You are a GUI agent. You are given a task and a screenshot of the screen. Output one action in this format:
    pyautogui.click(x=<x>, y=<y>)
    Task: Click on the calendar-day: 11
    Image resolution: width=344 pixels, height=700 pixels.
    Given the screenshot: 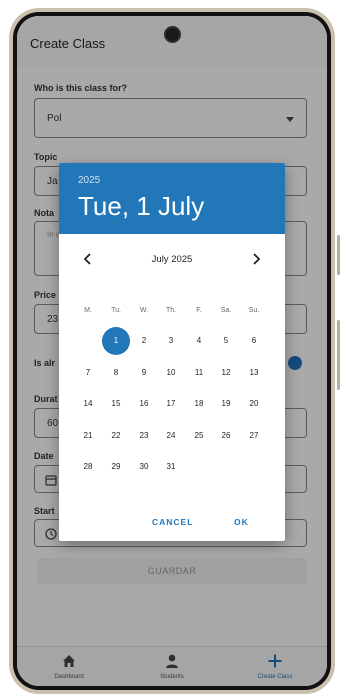 What is the action you would take?
    pyautogui.click(x=199, y=373)
    